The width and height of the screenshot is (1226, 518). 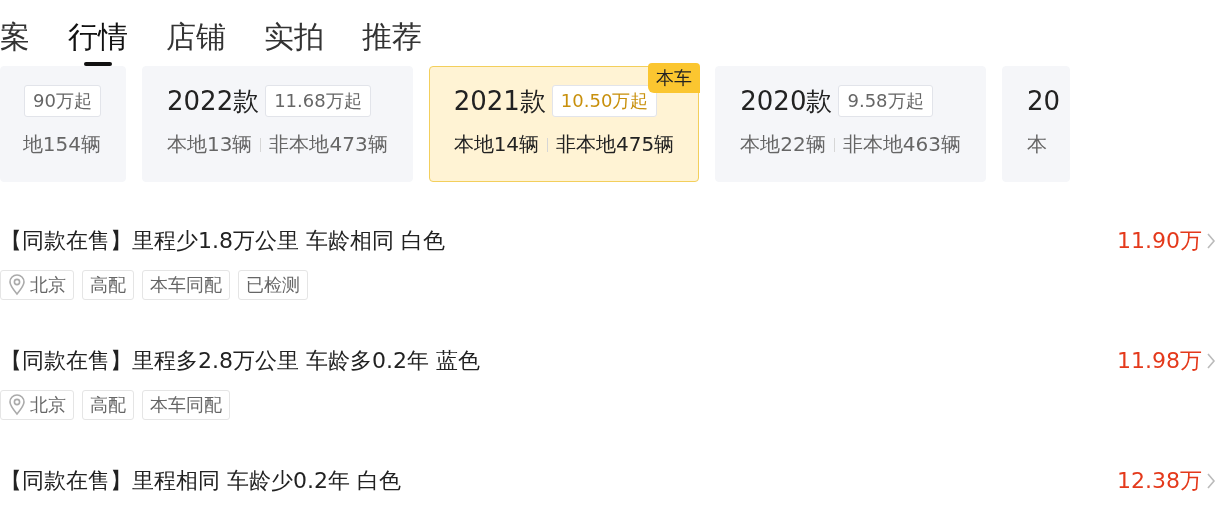 What do you see at coordinates (63, 124) in the screenshot?
I see `year-card: 90万起 地154辆` at bounding box center [63, 124].